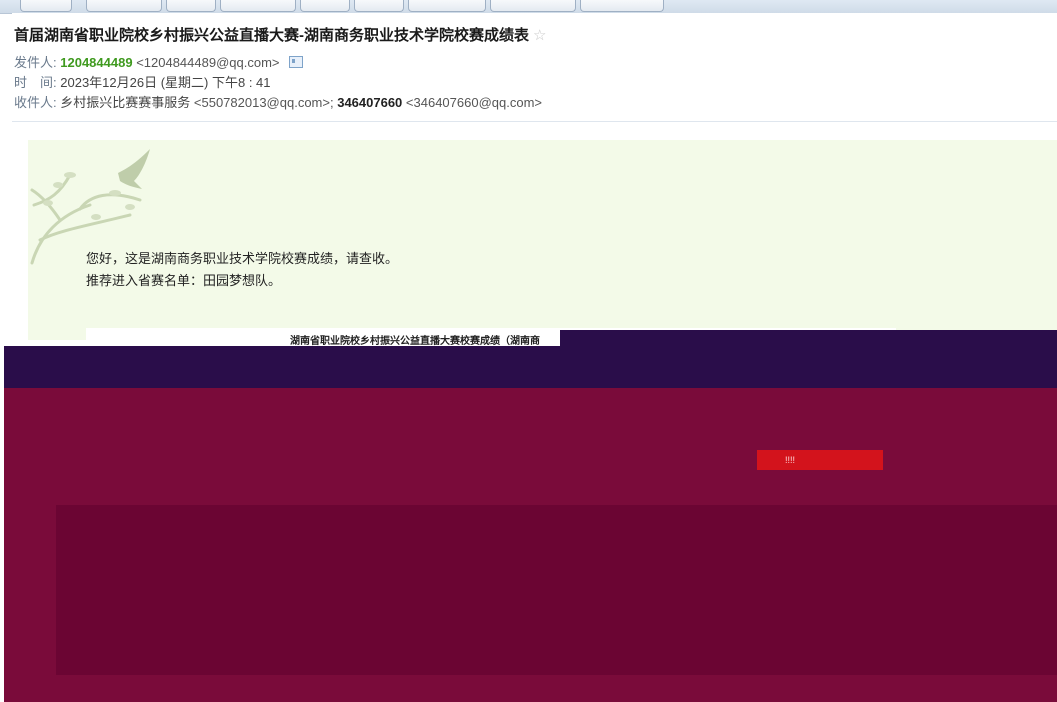 The width and height of the screenshot is (1057, 702). Describe the element at coordinates (271, 35) in the screenshot. I see `subject-text: 首届湖南省职业院校乡村振兴公益直播大赛-湖南商务职业技术学院校赛成绩表` at that location.